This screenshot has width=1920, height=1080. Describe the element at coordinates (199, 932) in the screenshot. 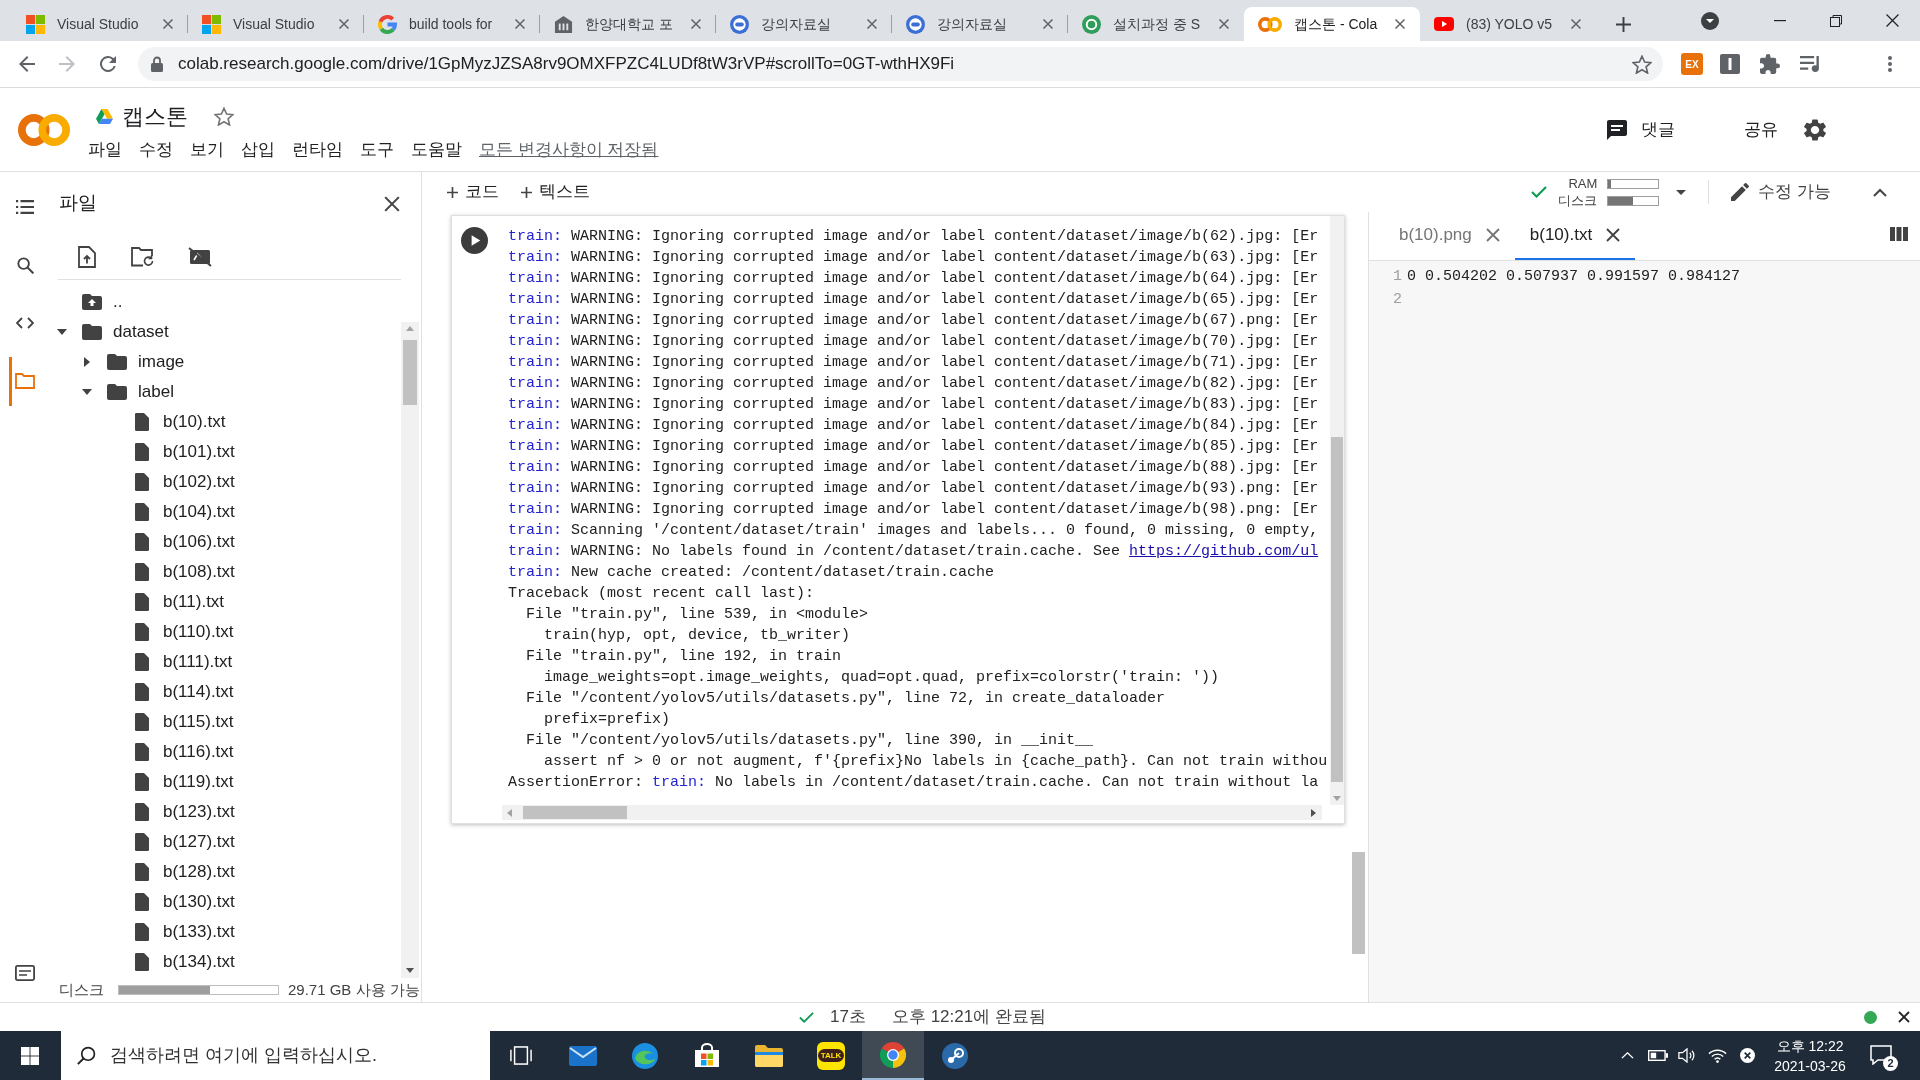

I see `file-name: b(133).txt` at that location.